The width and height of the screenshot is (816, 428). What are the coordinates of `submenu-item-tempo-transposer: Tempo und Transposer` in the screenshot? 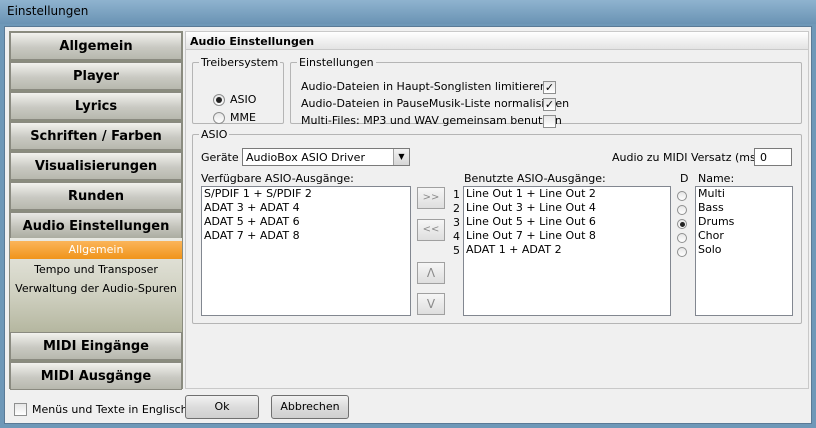 It's located at (96, 270).